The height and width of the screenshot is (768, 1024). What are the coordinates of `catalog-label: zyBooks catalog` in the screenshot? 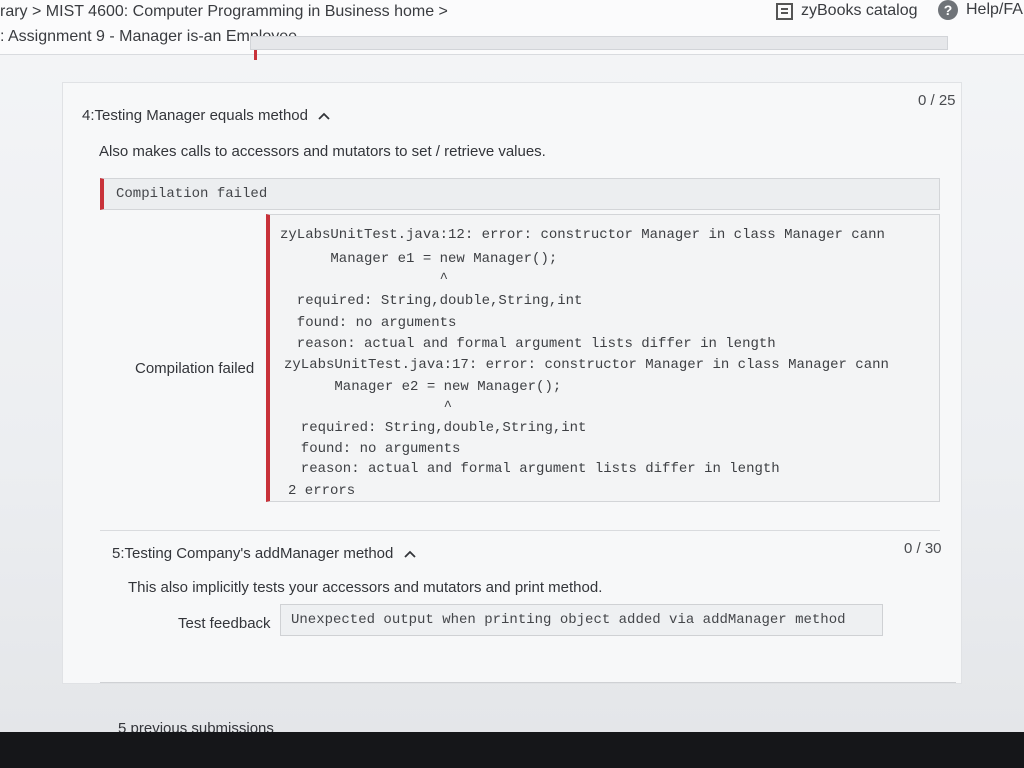 It's located at (859, 10).